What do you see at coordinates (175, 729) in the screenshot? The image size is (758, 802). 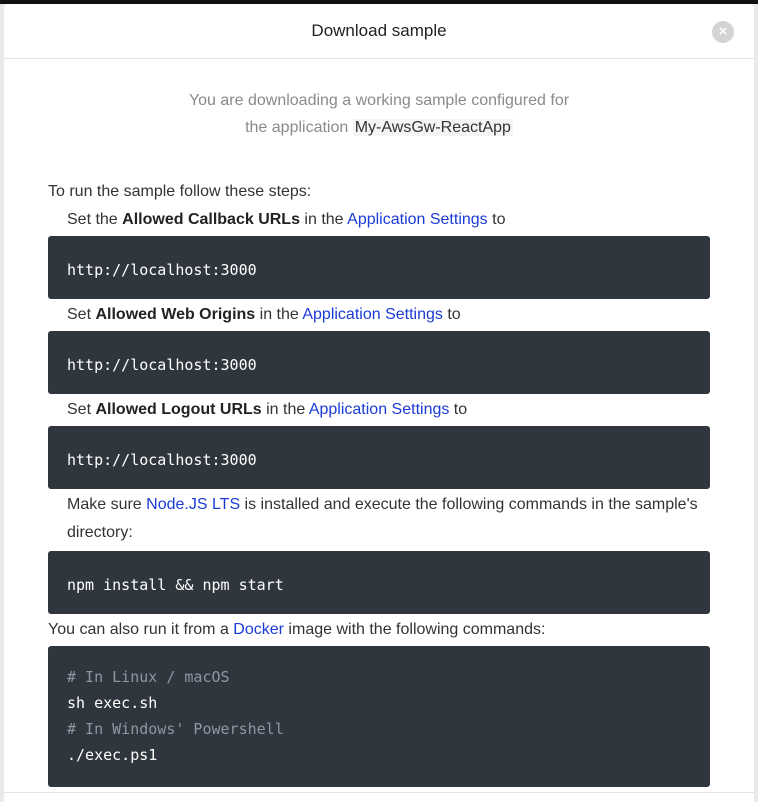 I see `code-comment: # In Windows' Powershell` at bounding box center [175, 729].